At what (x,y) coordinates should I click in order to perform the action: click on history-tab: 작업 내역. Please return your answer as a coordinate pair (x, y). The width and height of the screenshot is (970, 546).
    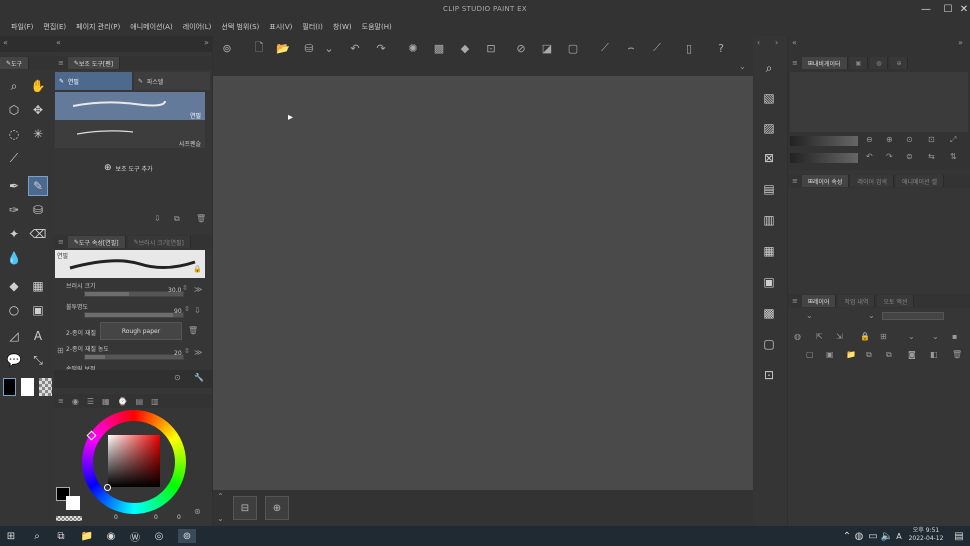
    Looking at the image, I should click on (857, 301).